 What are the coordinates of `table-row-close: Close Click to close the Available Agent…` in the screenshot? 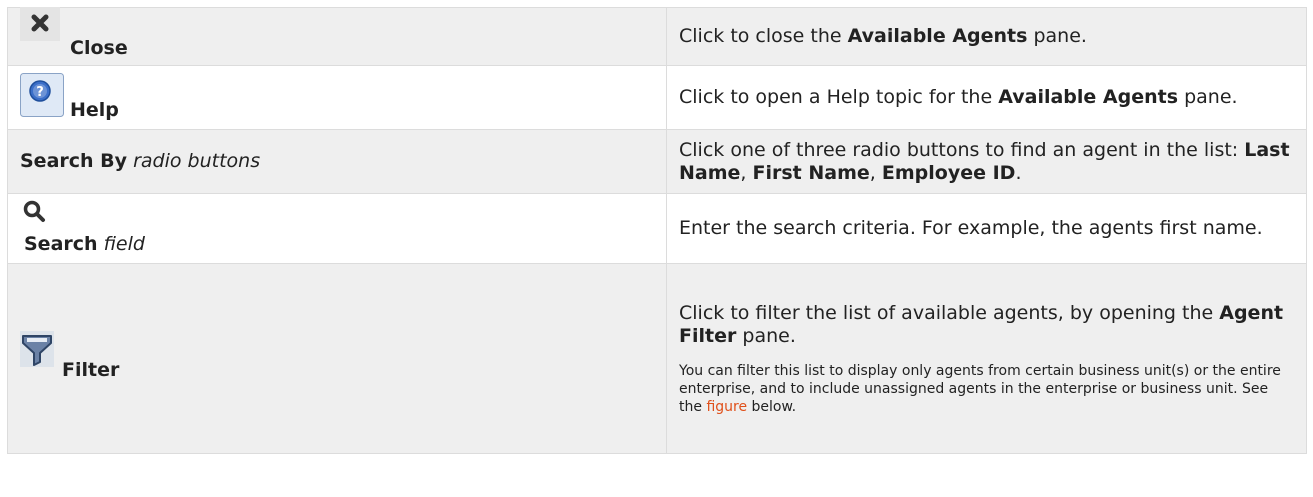 It's located at (657, 36).